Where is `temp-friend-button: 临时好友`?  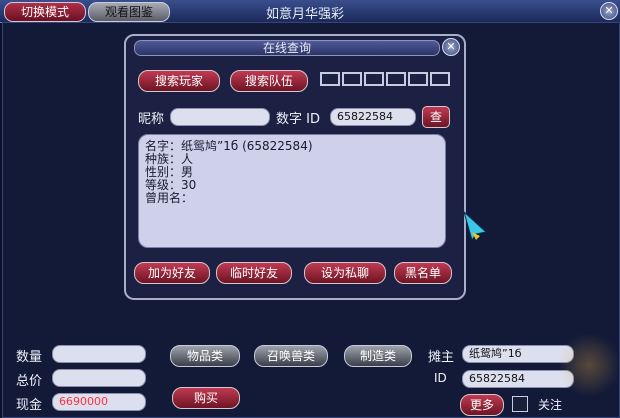
temp-friend-button: 临时好友 is located at coordinates (254, 273).